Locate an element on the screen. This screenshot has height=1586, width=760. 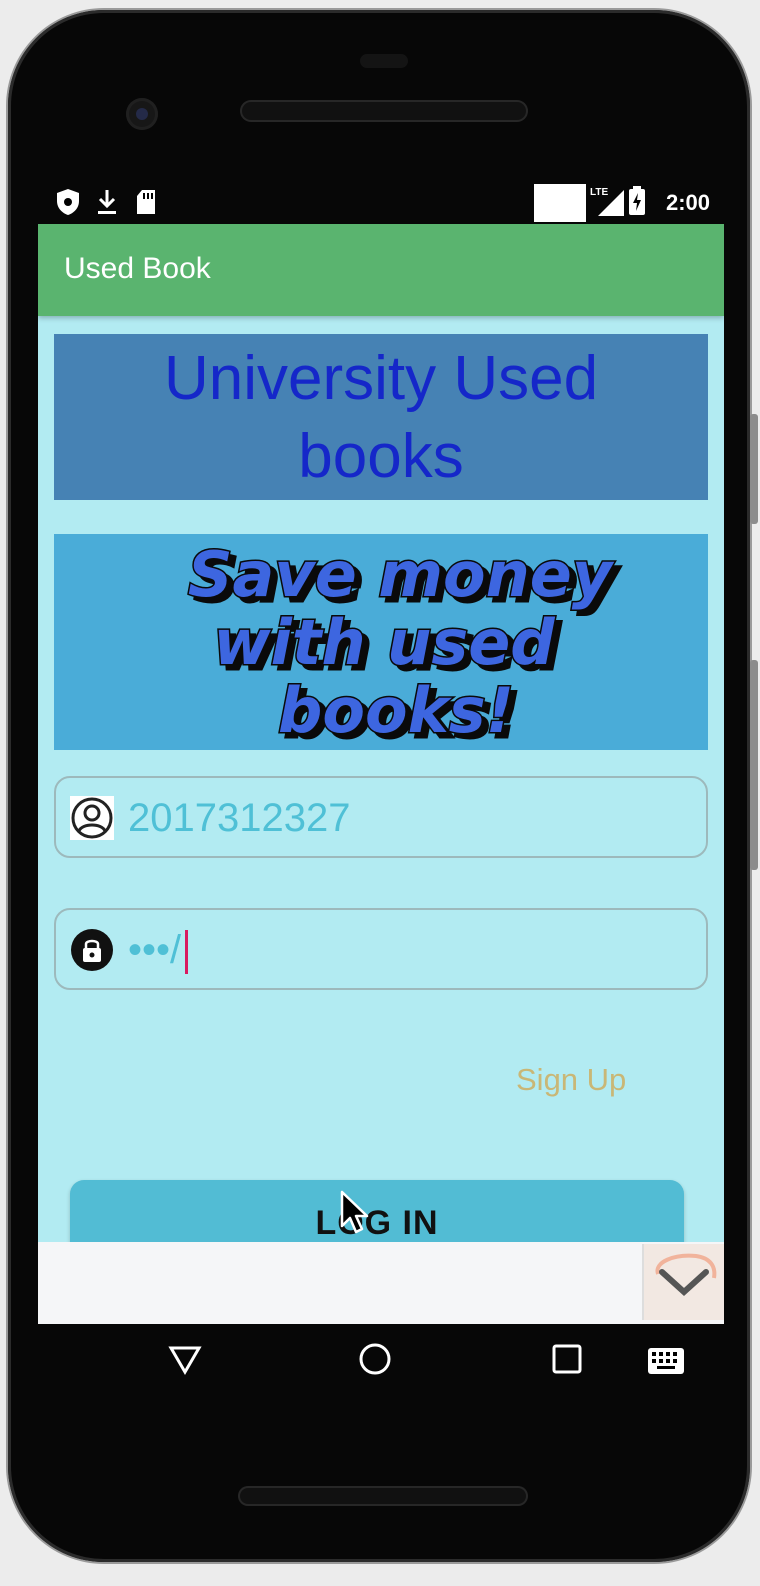
student-id-field: 2017312327 is located at coordinates (381, 817).